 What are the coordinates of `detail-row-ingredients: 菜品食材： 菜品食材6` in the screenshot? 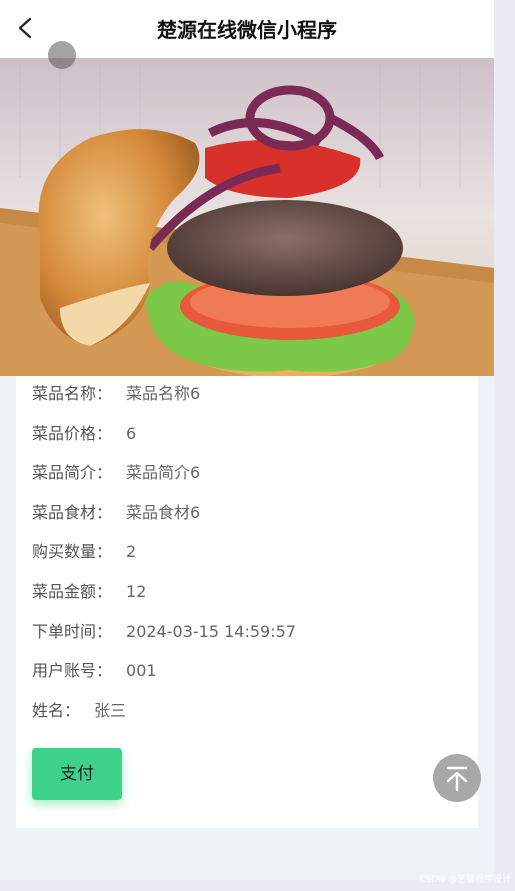 It's located at (116, 513).